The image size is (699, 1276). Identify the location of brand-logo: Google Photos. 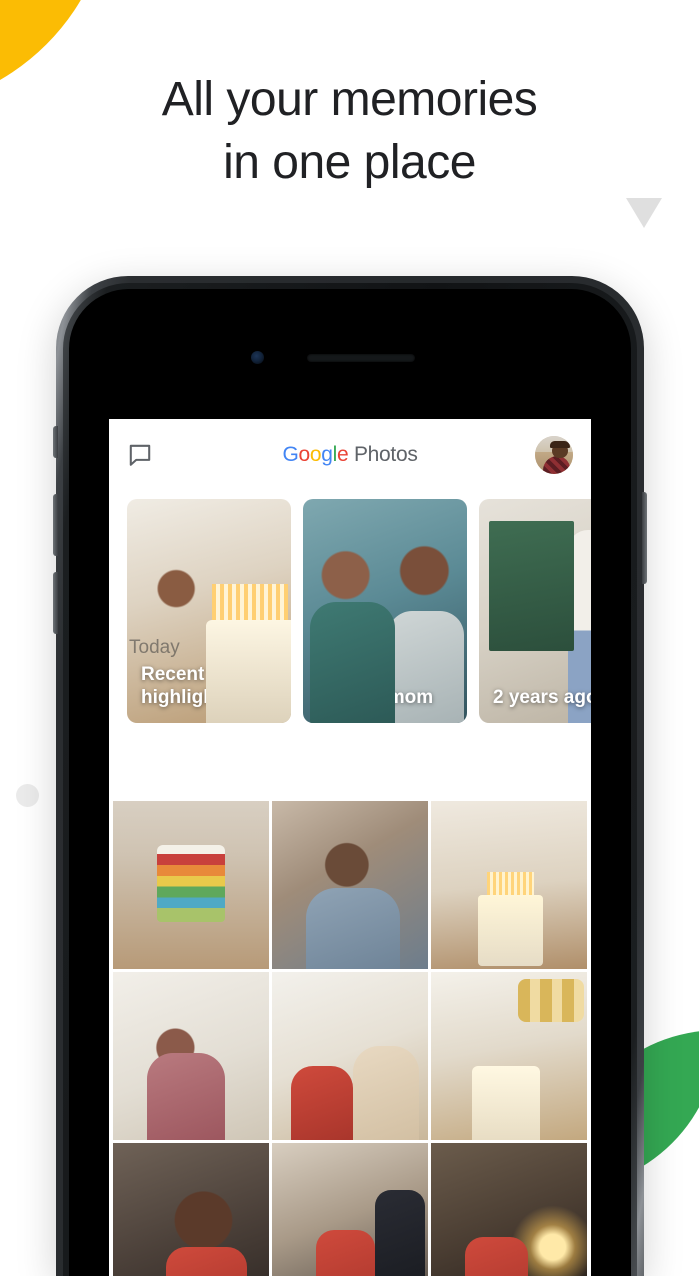
(350, 455).